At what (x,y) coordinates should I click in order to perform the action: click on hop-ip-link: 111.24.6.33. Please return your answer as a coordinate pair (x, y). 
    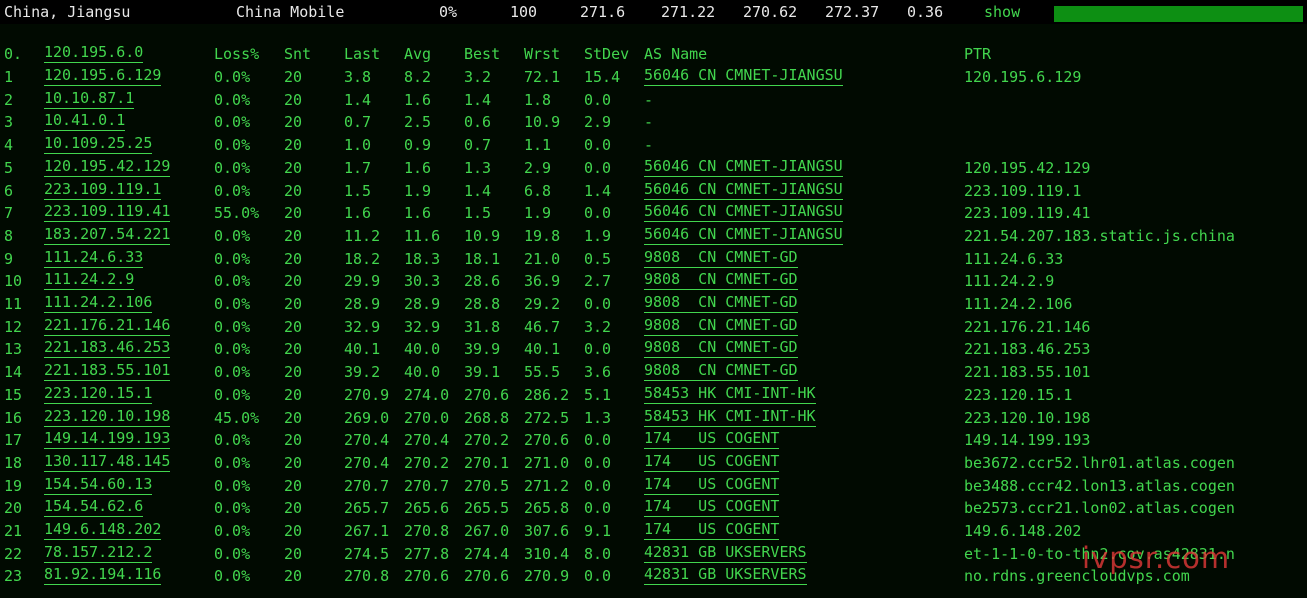
    Looking at the image, I should click on (94, 258).